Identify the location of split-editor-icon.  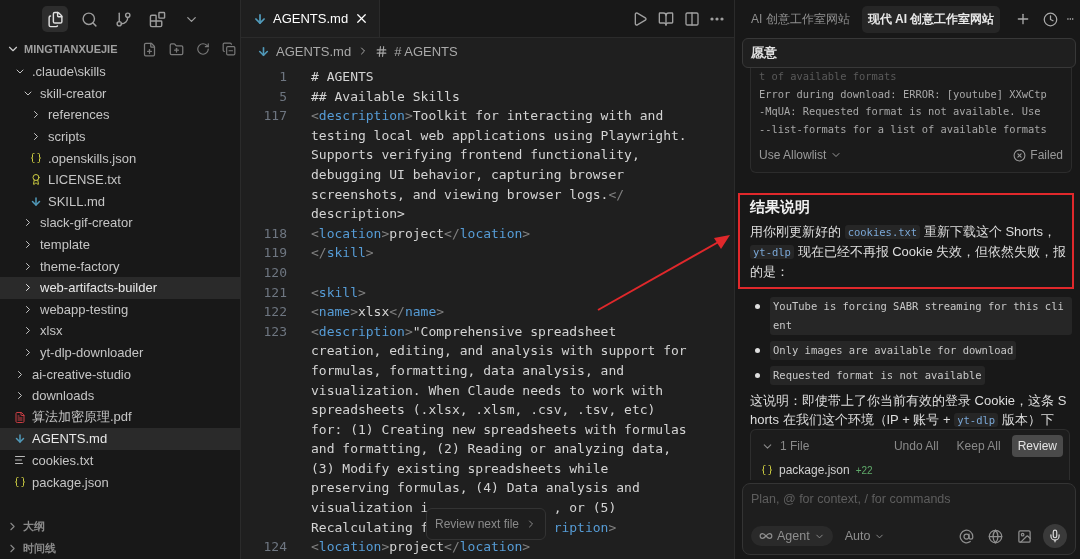
(692, 18).